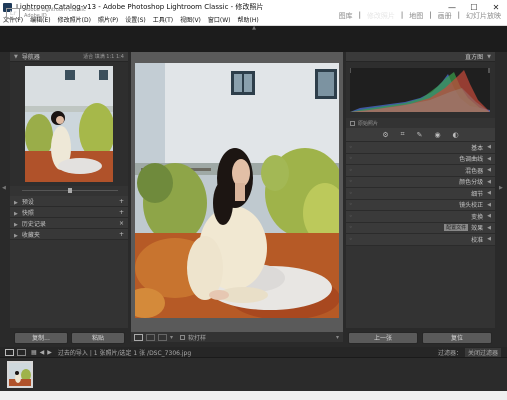  Describe the element at coordinates (30, 235) in the screenshot. I see `section-label: 收藏夹` at that location.